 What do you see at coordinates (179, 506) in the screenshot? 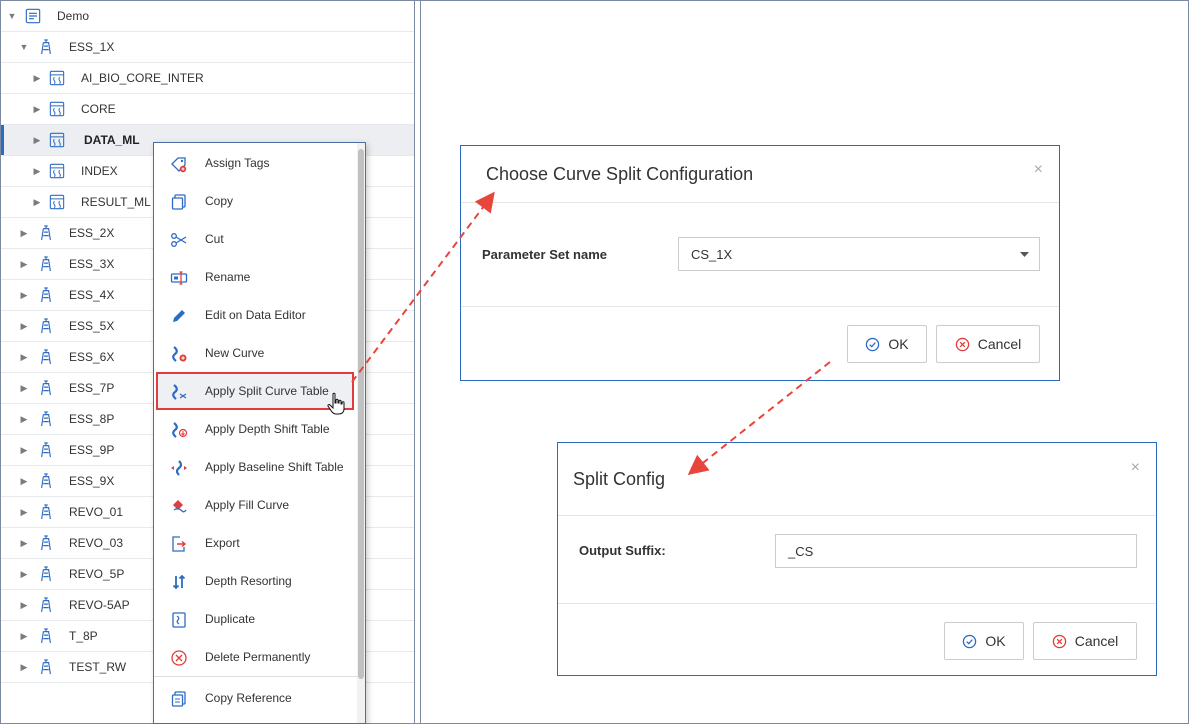
I see `fill-curve-icon` at bounding box center [179, 506].